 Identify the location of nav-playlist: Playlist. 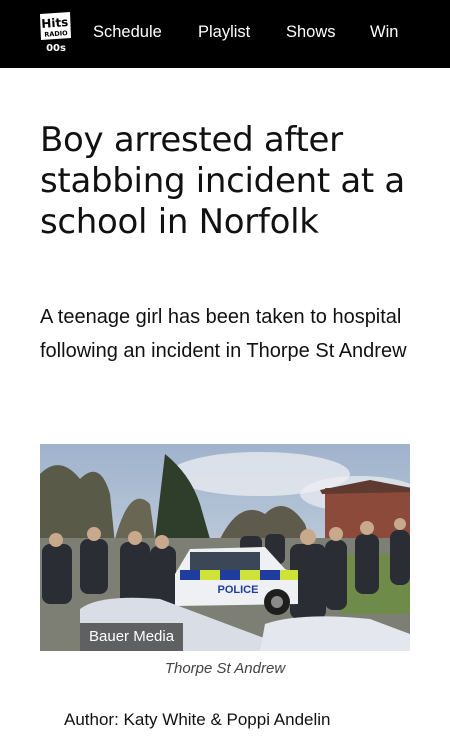
(224, 32).